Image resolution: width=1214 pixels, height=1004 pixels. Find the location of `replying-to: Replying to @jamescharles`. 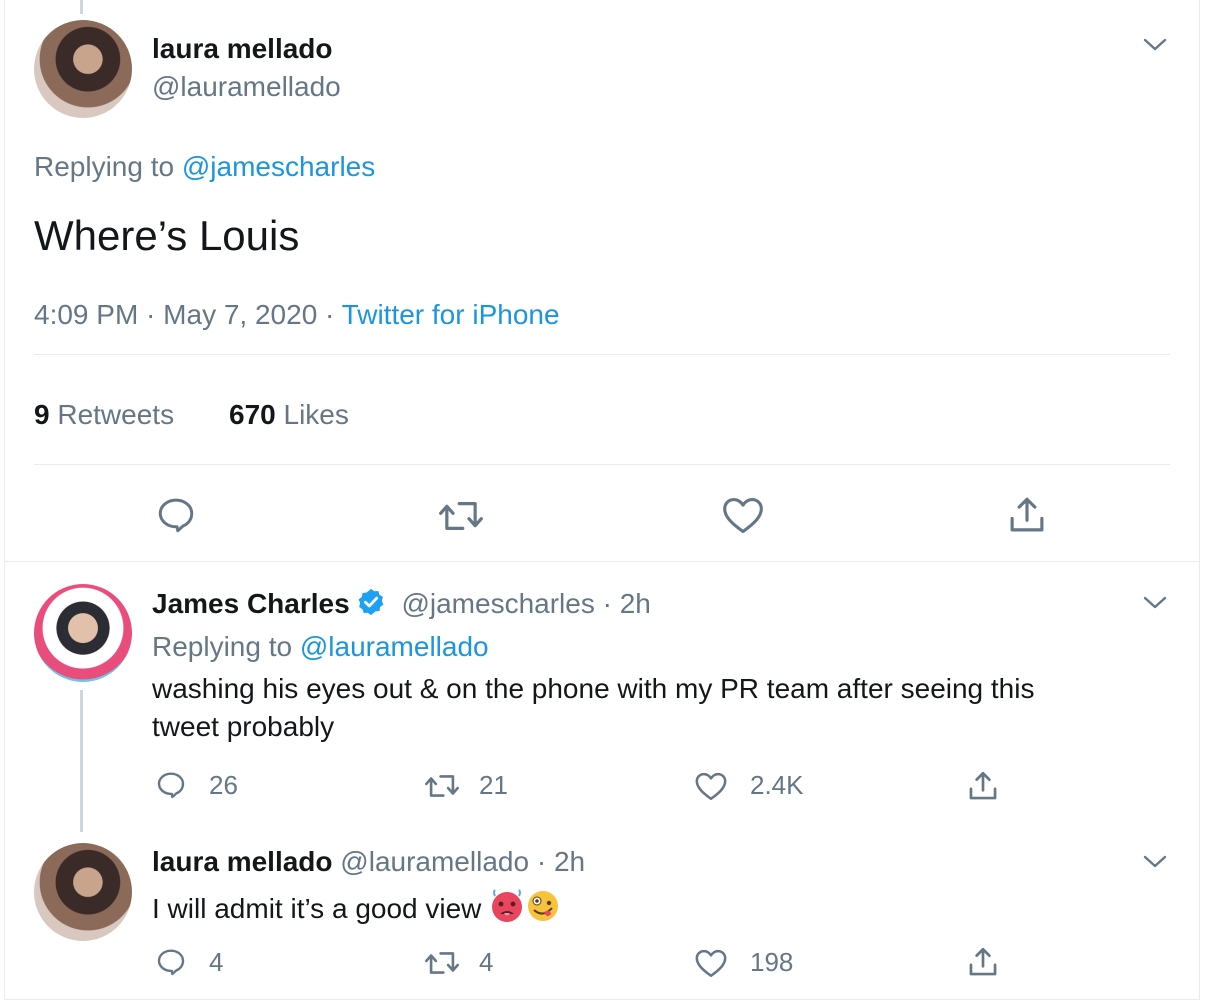

replying-to: Replying to @jamescharles is located at coordinates (204, 167).